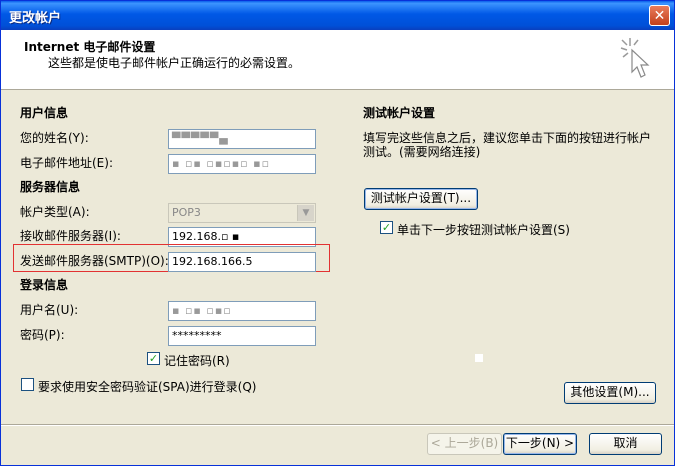  I want to click on account-type-value: POP3, so click(186, 212).